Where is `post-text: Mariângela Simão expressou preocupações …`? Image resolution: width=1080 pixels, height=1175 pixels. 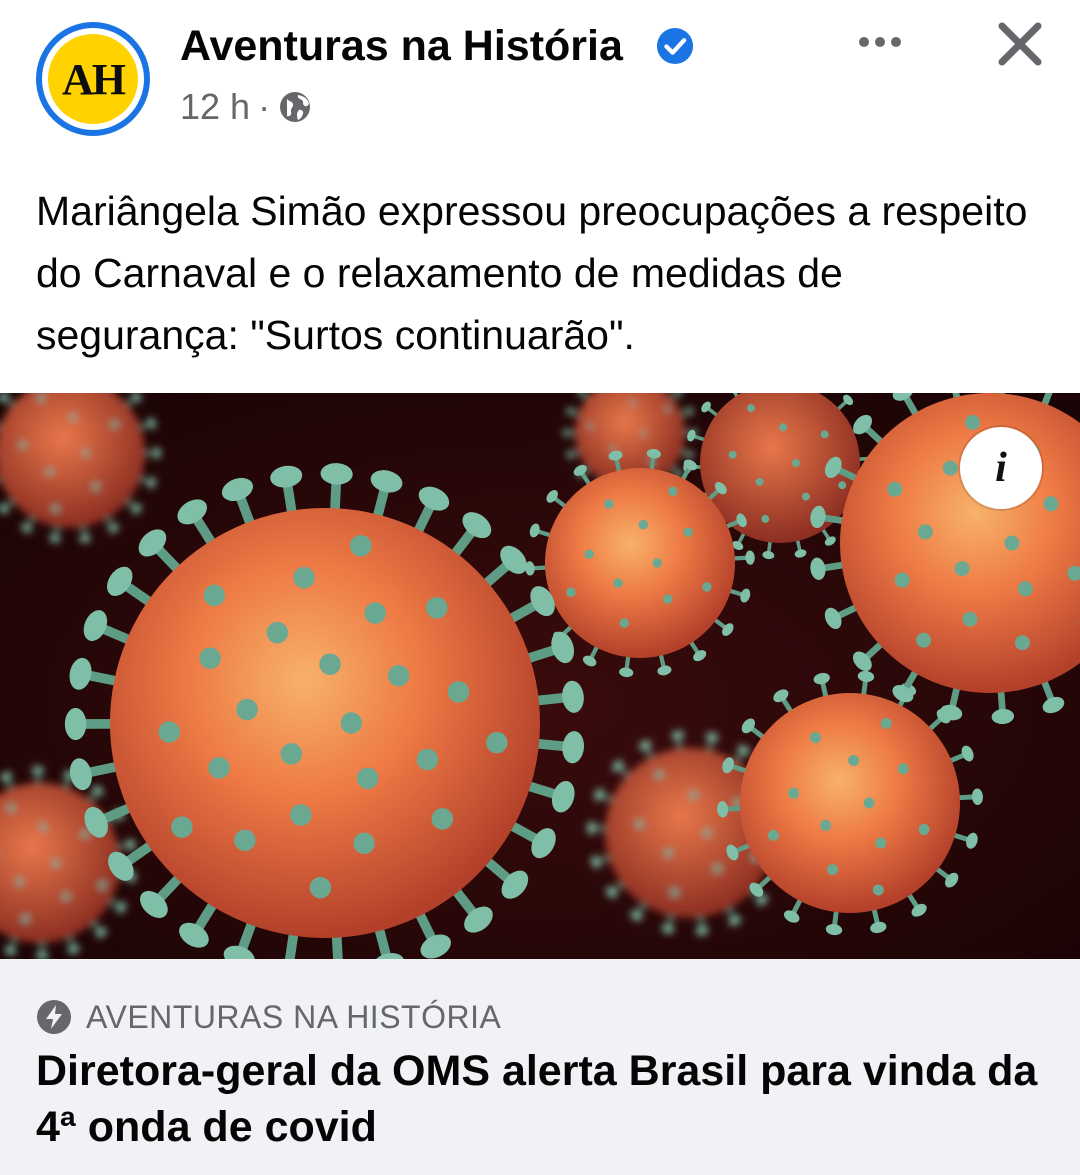 post-text: Mariângela Simão expressou preocupações … is located at coordinates (532, 273).